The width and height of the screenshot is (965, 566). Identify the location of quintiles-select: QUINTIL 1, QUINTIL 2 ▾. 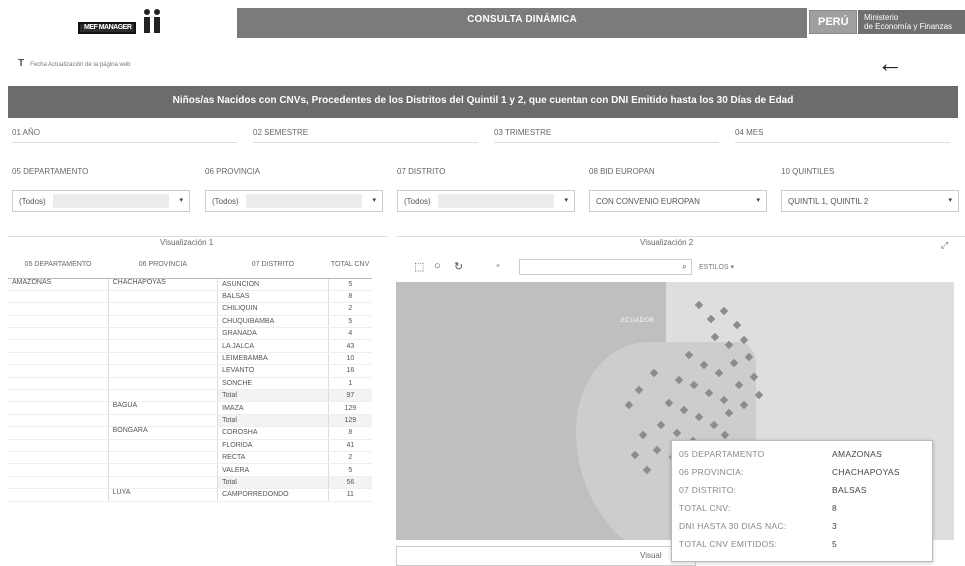
(870, 201).